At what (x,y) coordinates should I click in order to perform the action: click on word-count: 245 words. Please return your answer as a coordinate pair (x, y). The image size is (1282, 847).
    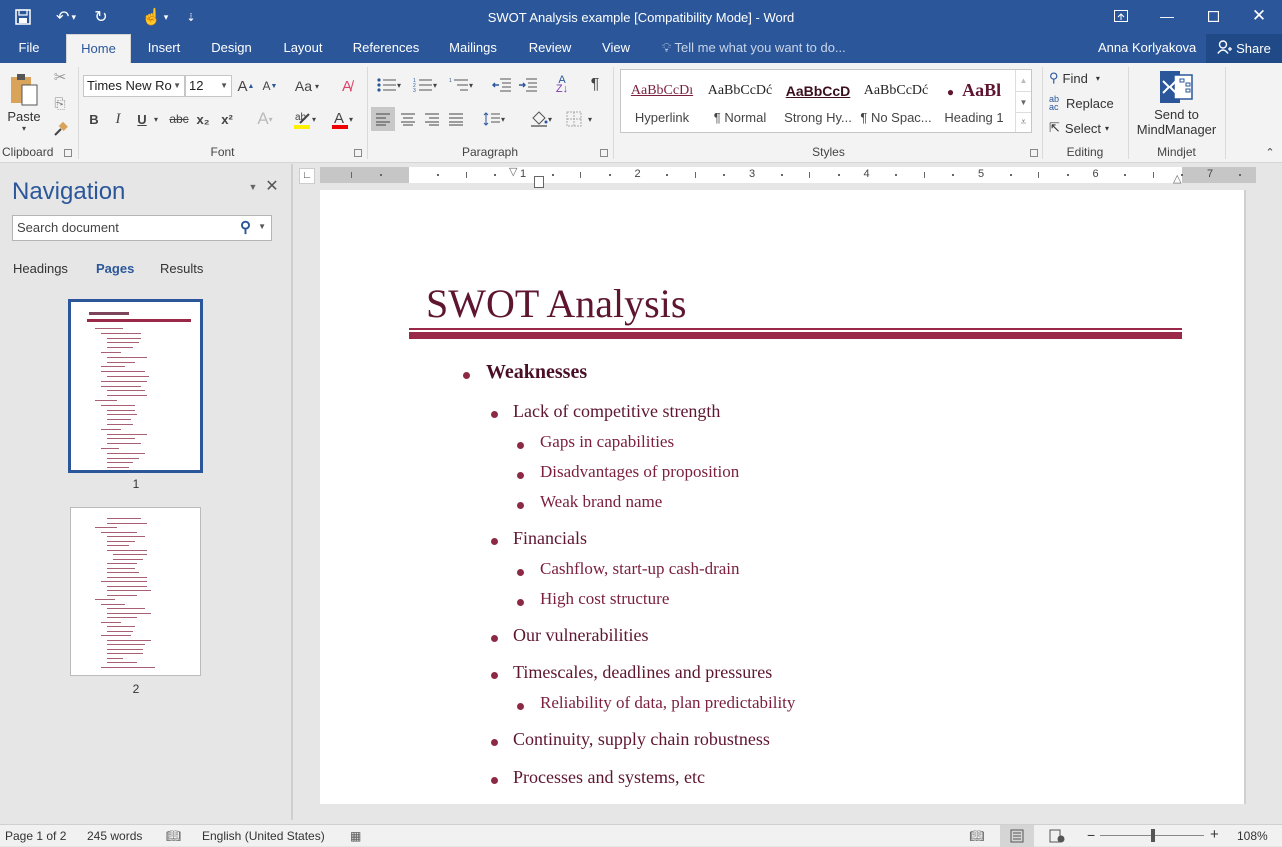
    Looking at the image, I should click on (114, 836).